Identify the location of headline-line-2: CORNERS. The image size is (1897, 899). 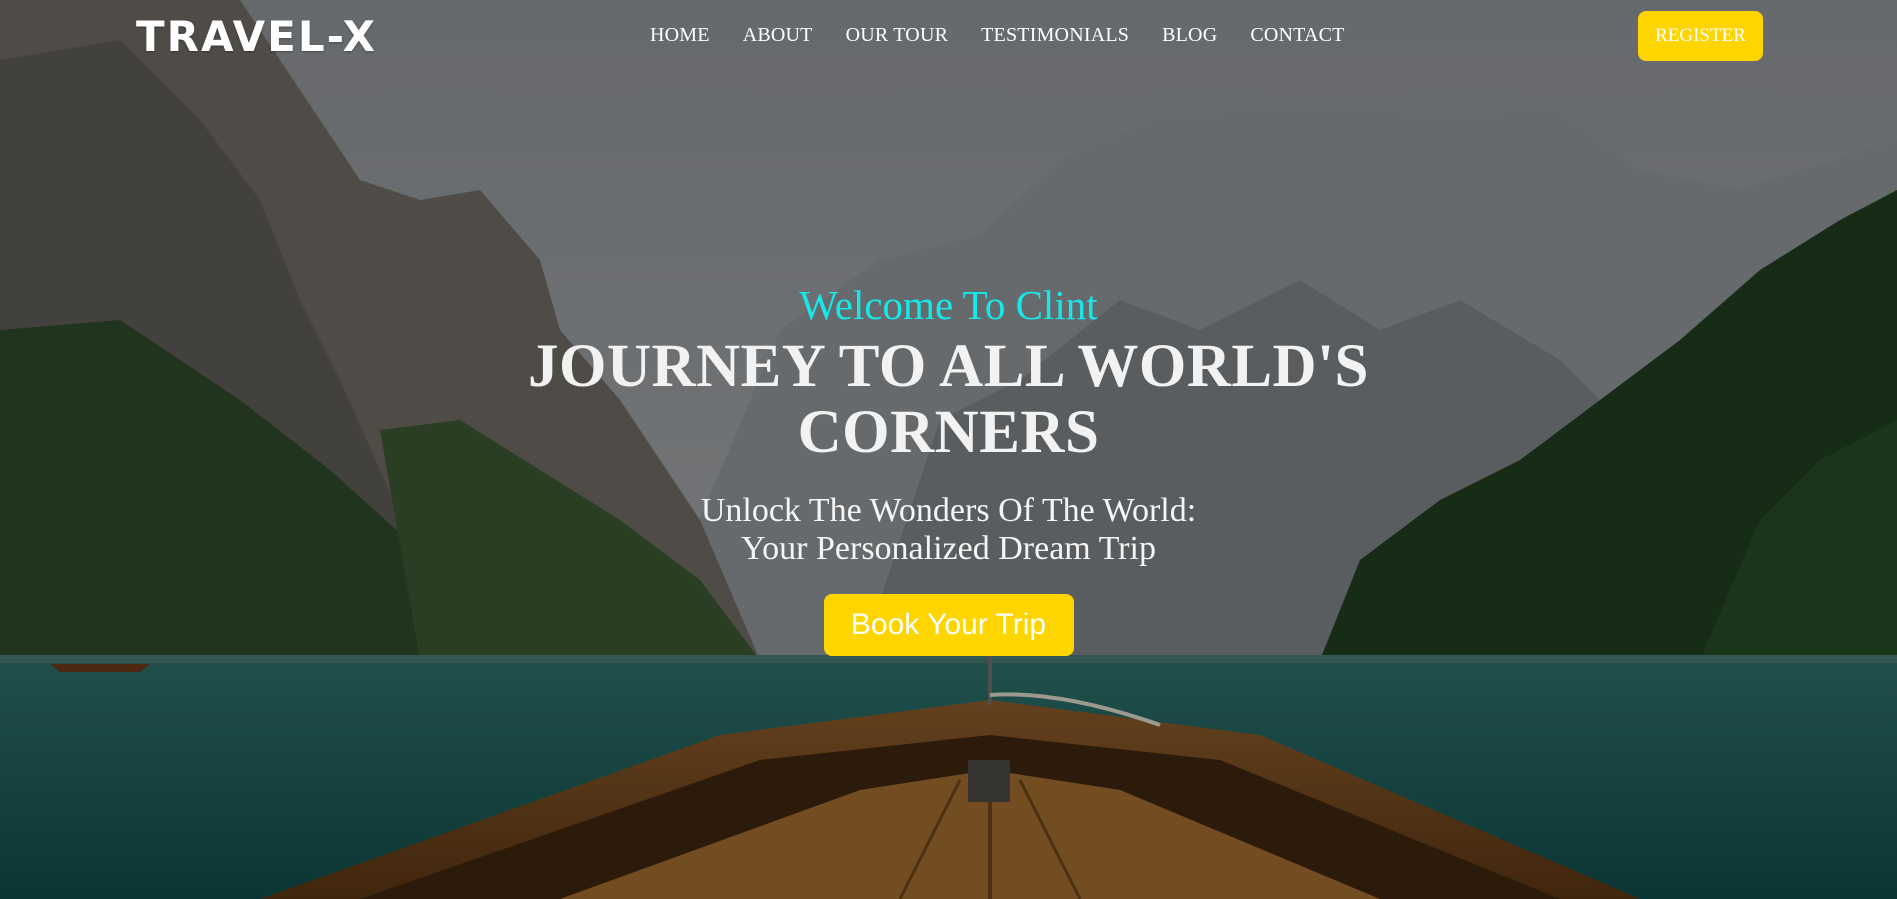
(948, 432).